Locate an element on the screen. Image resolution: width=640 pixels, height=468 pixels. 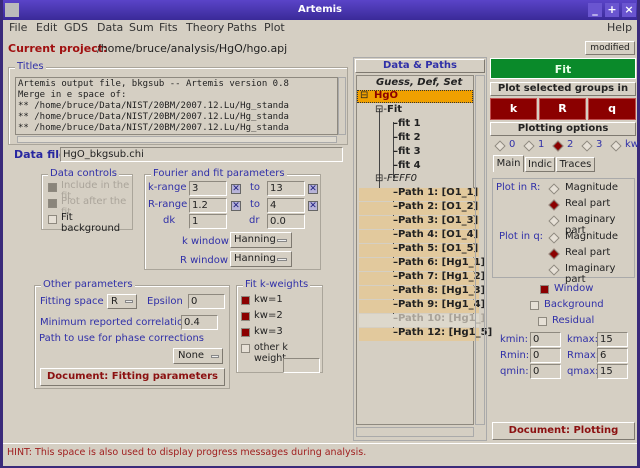
include-checkbox is located at coordinates (52, 187).